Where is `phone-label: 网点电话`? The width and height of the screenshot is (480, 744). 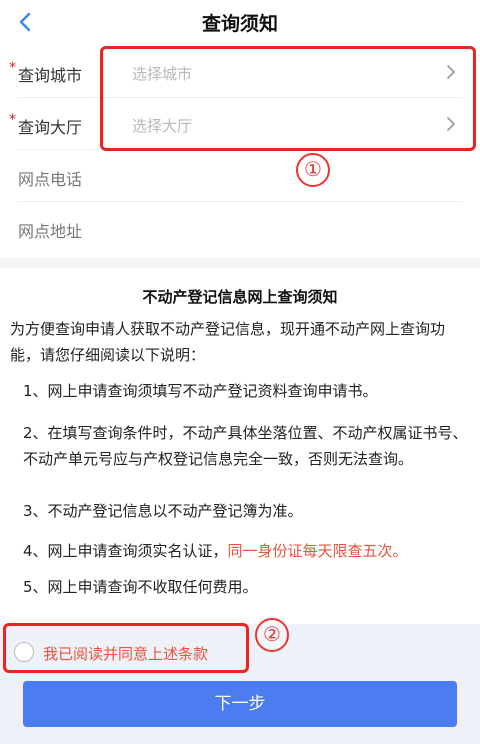 phone-label: 网点电话 is located at coordinates (50, 179).